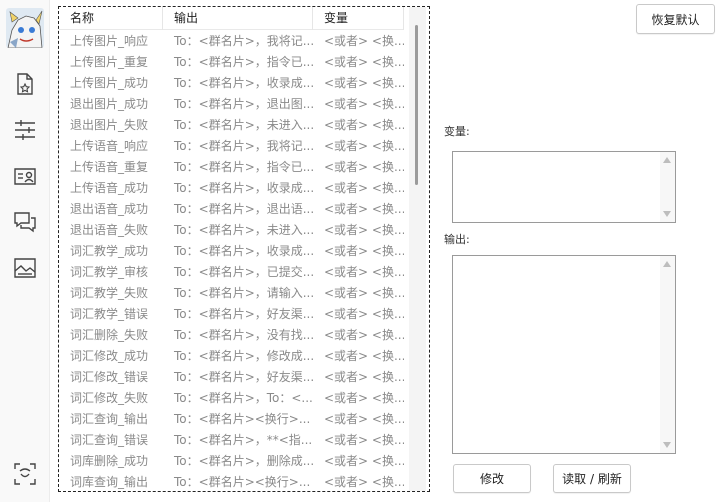  What do you see at coordinates (564, 187) in the screenshot?
I see `var-textbox` at bounding box center [564, 187].